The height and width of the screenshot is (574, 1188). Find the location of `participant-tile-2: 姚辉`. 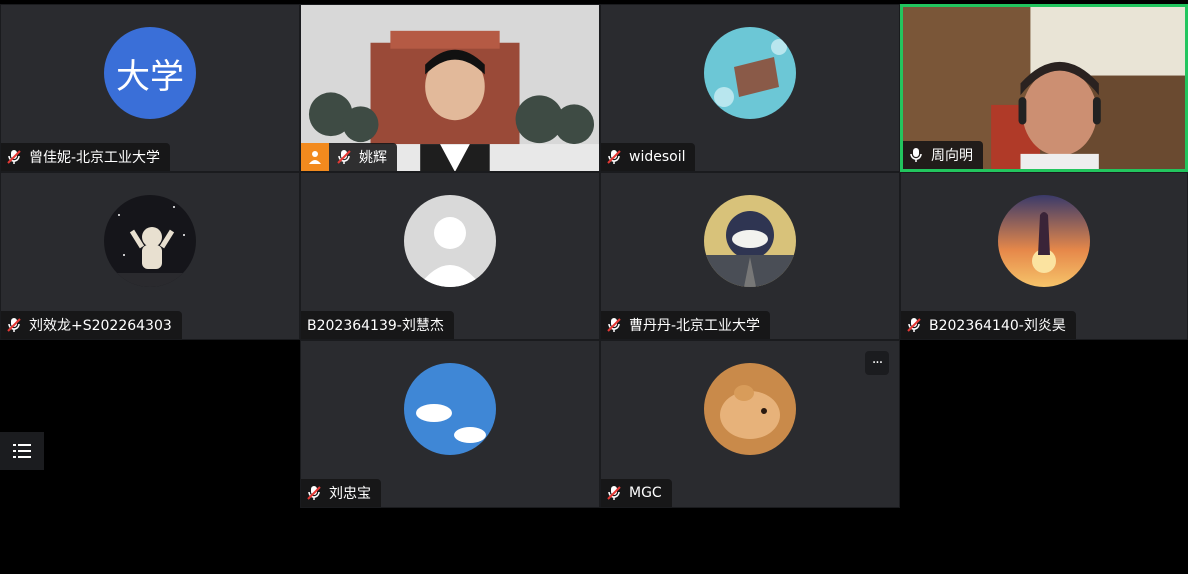

participant-tile-2: 姚辉 is located at coordinates (450, 88).